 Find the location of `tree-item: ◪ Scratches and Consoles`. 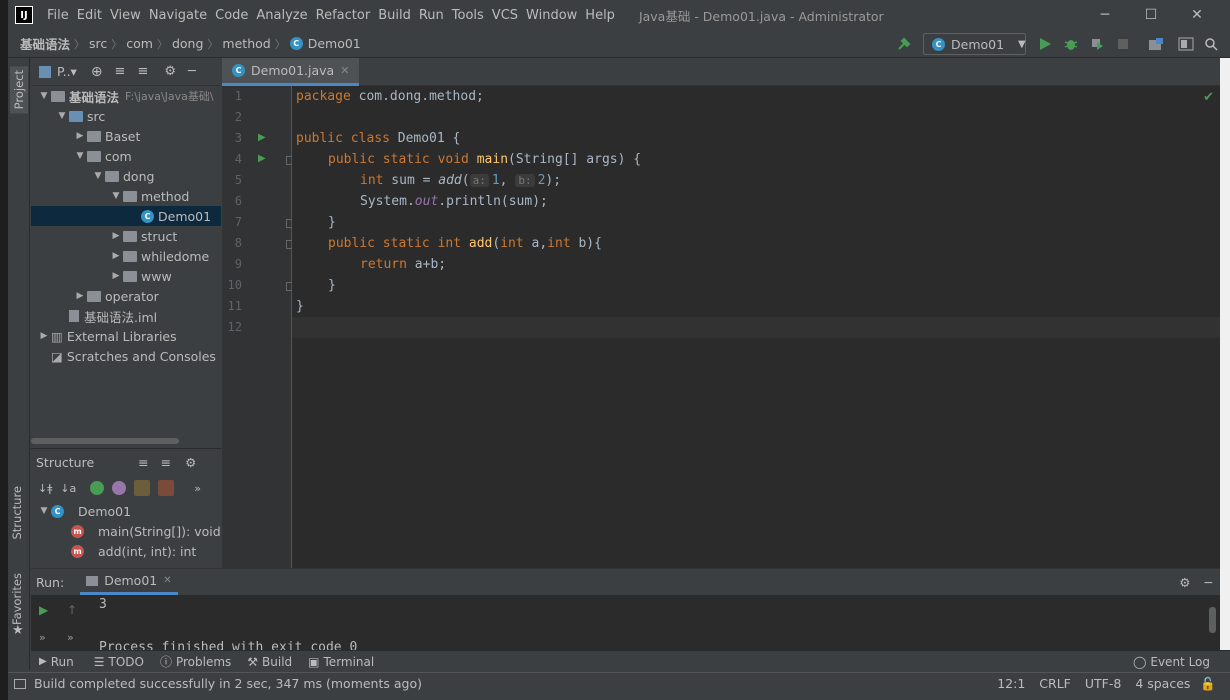

tree-item: ◪ Scratches and Consoles is located at coordinates (126, 356).